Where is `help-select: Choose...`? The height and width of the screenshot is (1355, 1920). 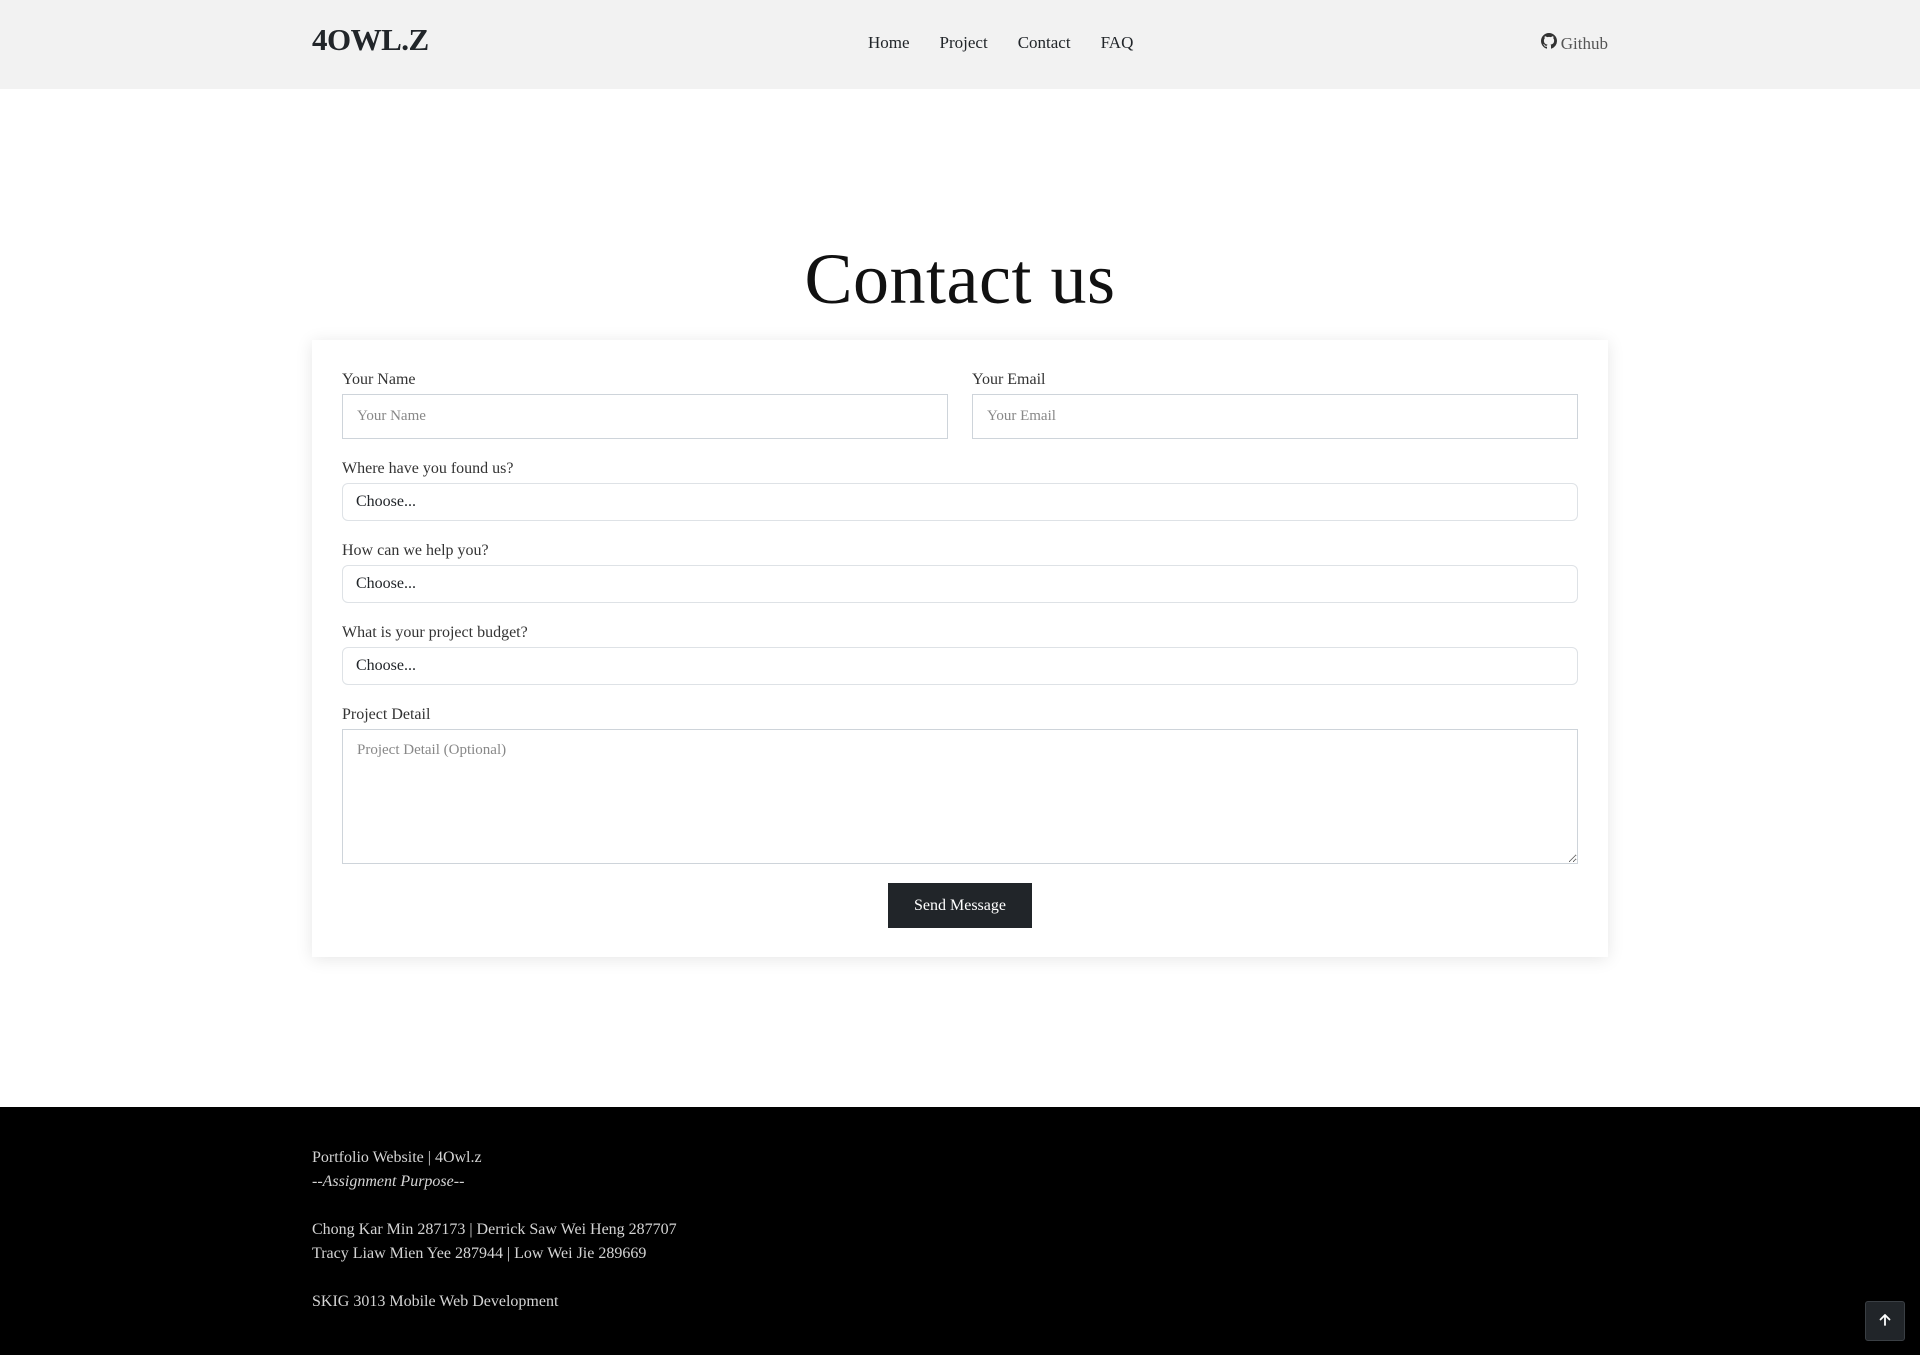
help-select: Choose... is located at coordinates (960, 584).